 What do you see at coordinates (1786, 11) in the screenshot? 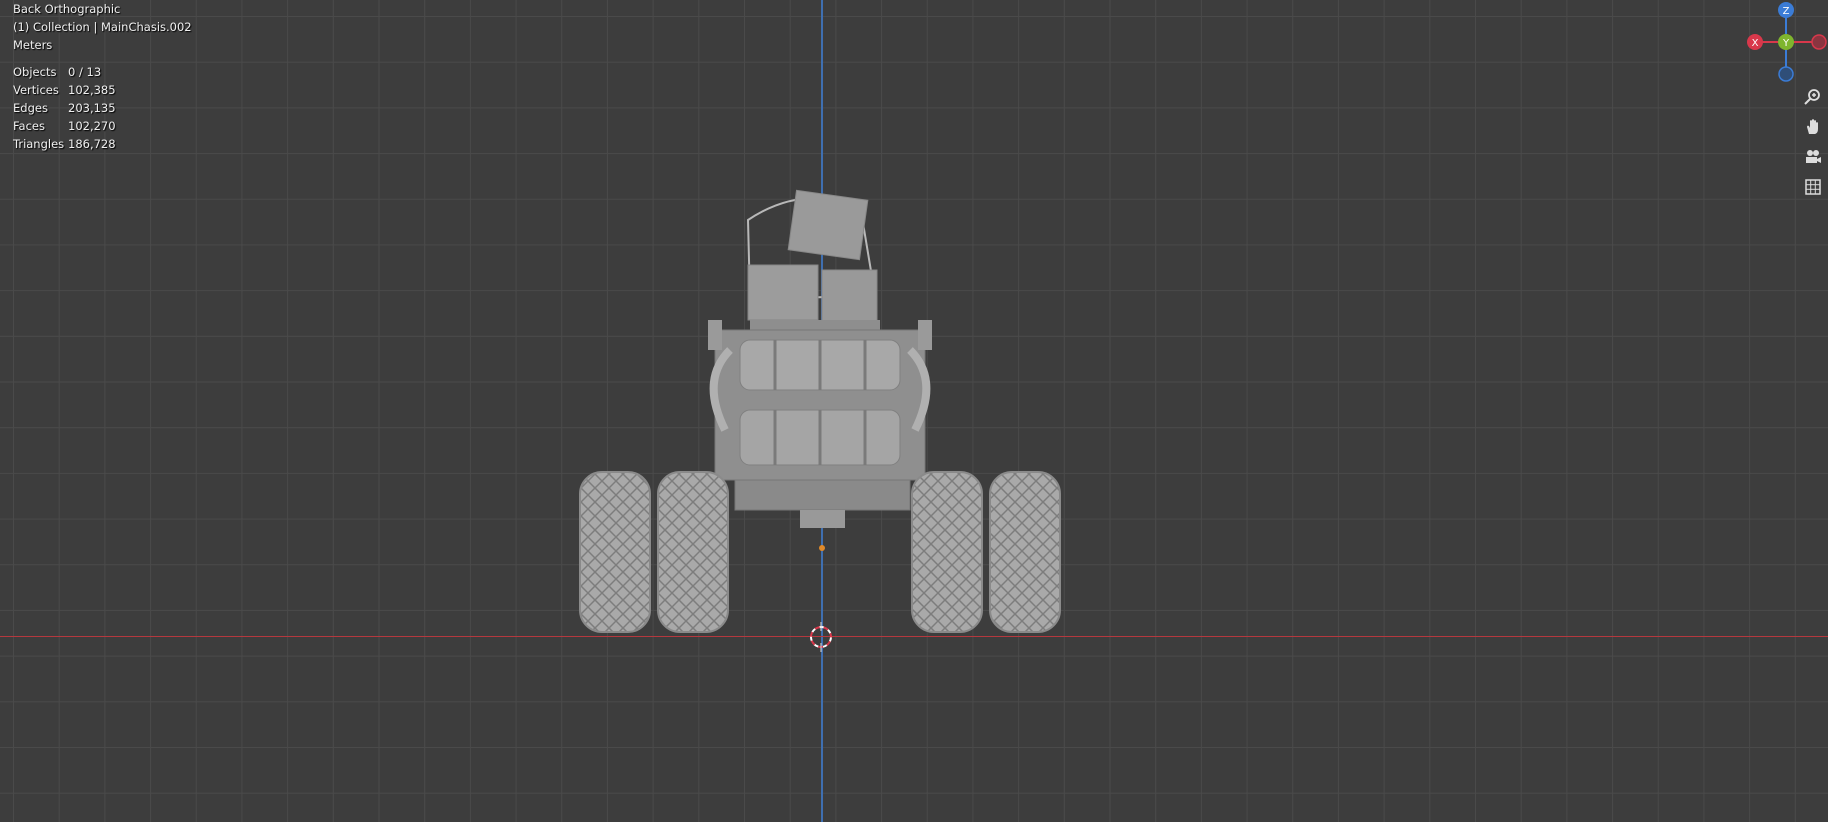
I see `svg-text: Z` at bounding box center [1786, 11].